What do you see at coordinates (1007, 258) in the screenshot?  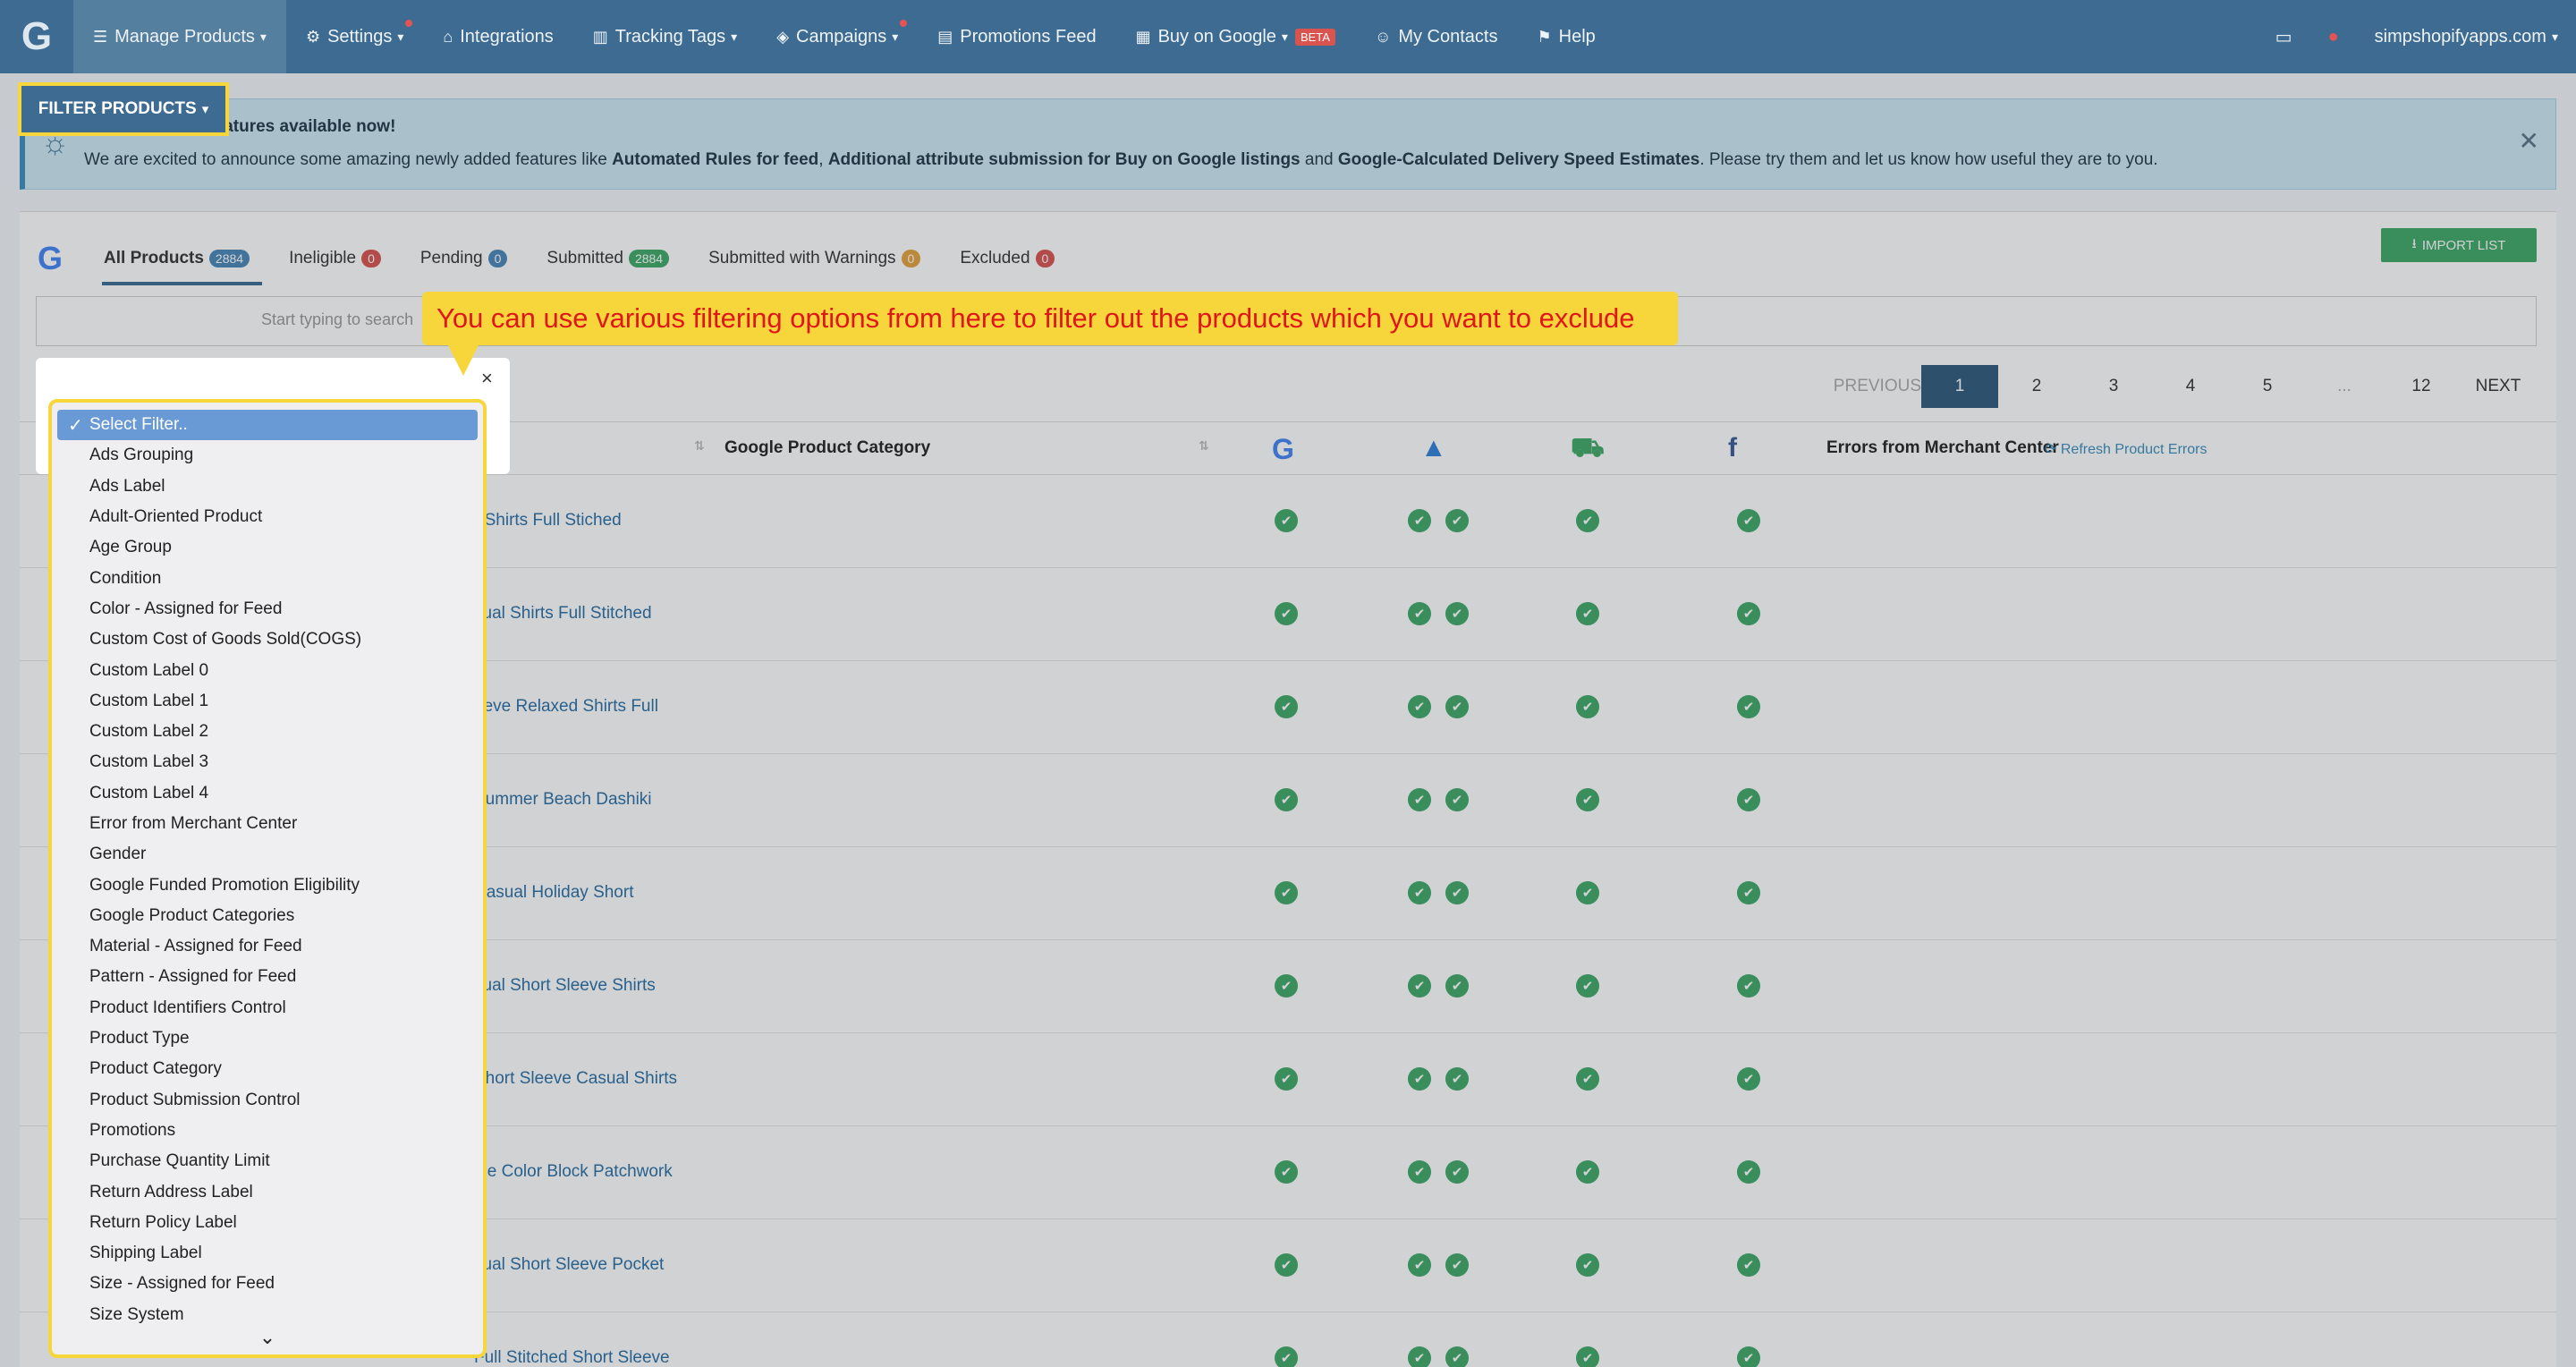 I see `tab-excluded: Excluded 0` at bounding box center [1007, 258].